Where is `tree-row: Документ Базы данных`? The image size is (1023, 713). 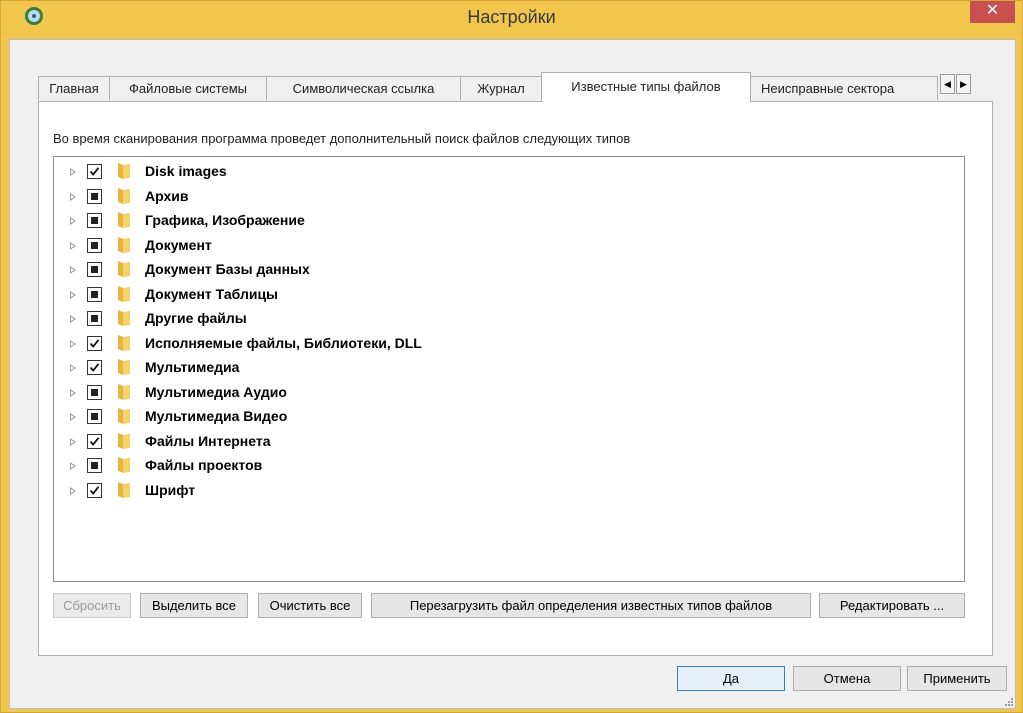
tree-row: Документ Базы данных is located at coordinates (509, 271).